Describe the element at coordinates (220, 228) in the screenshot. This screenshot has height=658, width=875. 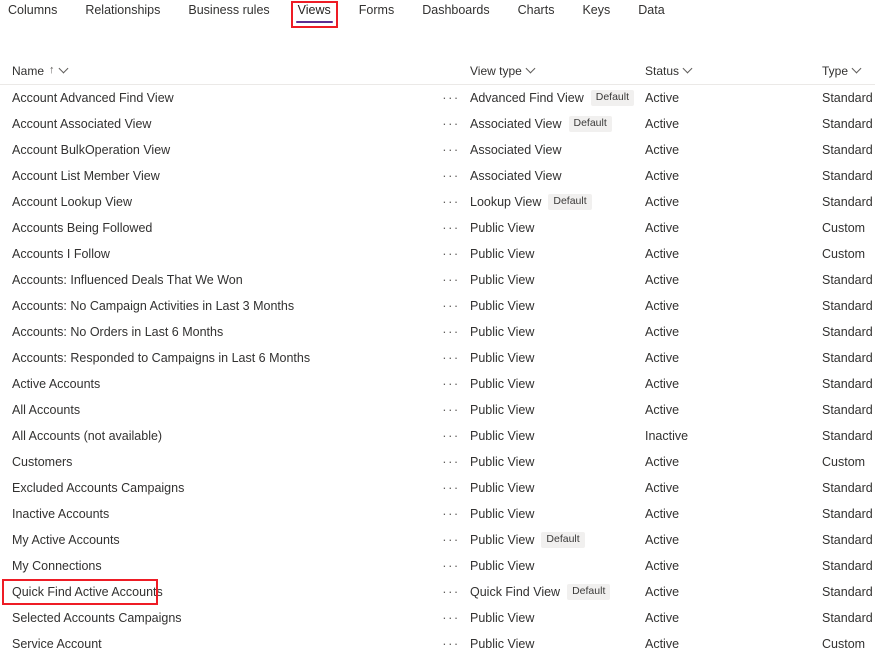
I see `cell-name: Accounts Being Followed` at that location.